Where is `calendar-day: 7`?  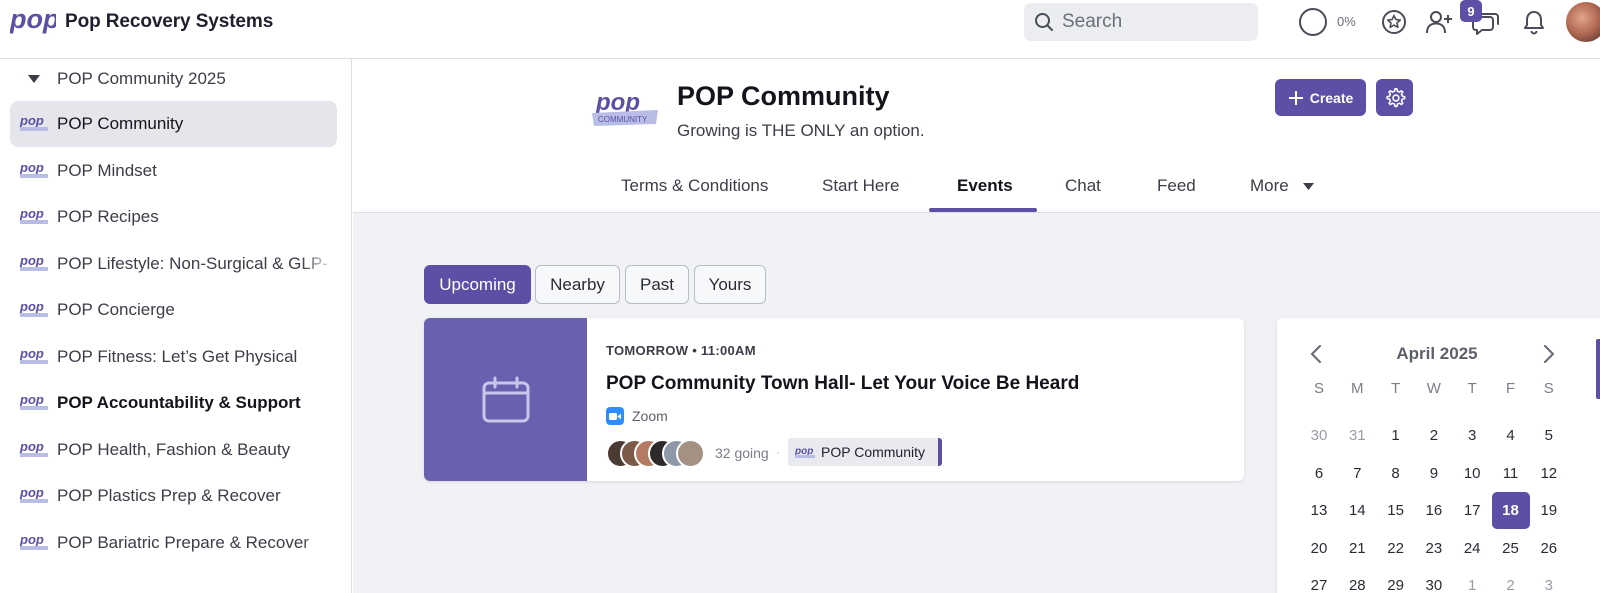 calendar-day: 7 is located at coordinates (1357, 473).